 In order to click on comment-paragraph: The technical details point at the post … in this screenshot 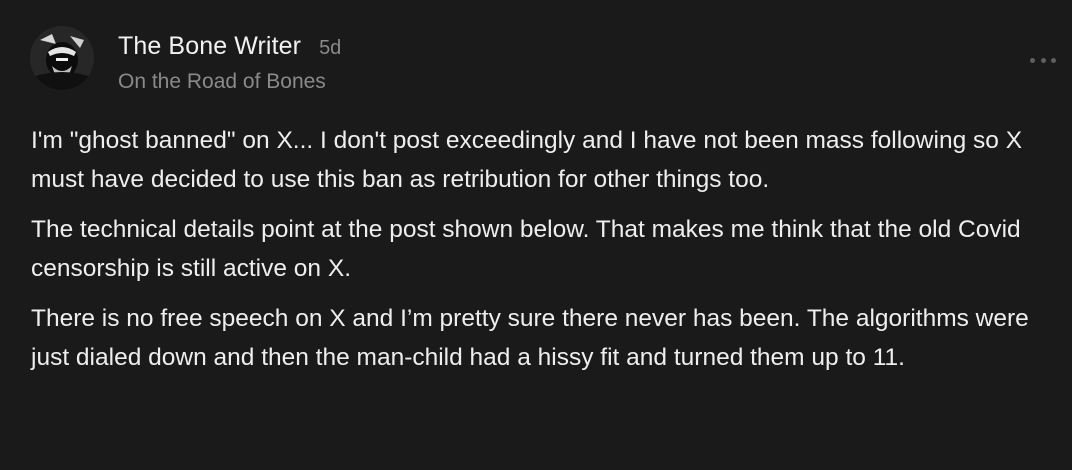, I will do `click(526, 249)`.